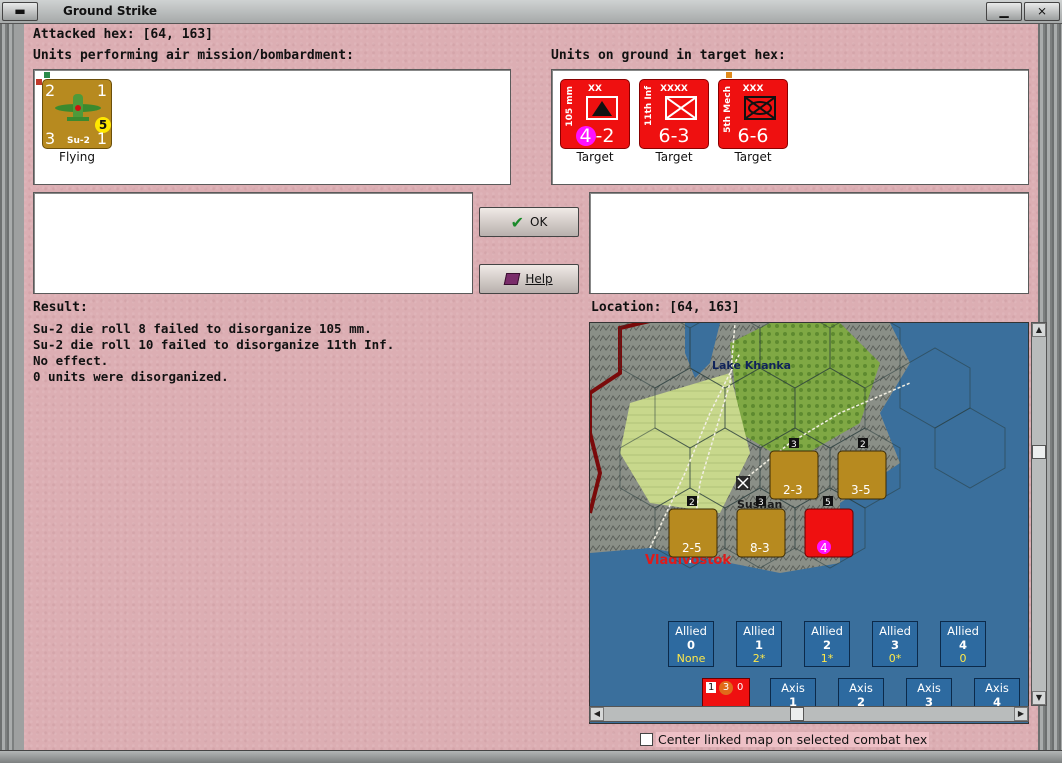  I want to click on allied-air-box-1: Allied 1 2*, so click(759, 644).